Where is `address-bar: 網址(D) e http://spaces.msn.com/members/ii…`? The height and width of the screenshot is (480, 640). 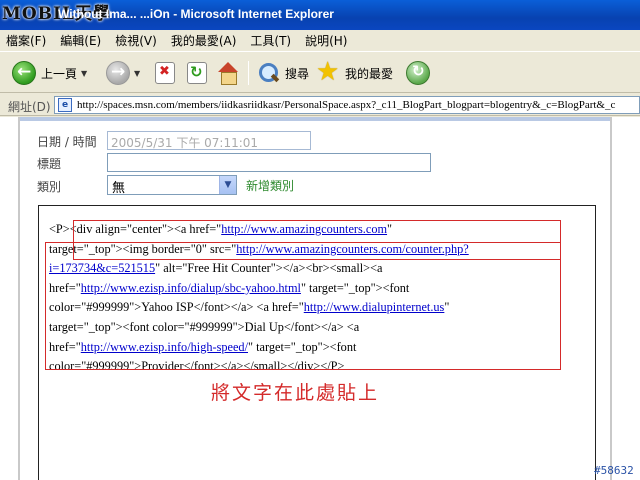
address-bar: 網址(D) e http://spaces.msn.com/members/ii… is located at coordinates (320, 105).